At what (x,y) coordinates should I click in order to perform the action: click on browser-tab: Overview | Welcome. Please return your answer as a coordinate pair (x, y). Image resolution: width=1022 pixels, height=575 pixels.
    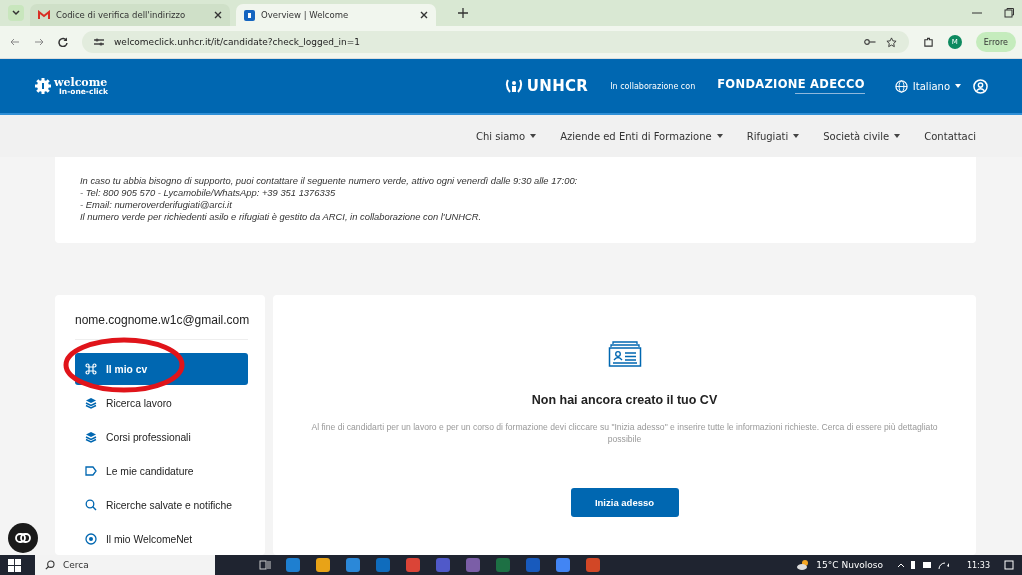
    Looking at the image, I should click on (336, 15).